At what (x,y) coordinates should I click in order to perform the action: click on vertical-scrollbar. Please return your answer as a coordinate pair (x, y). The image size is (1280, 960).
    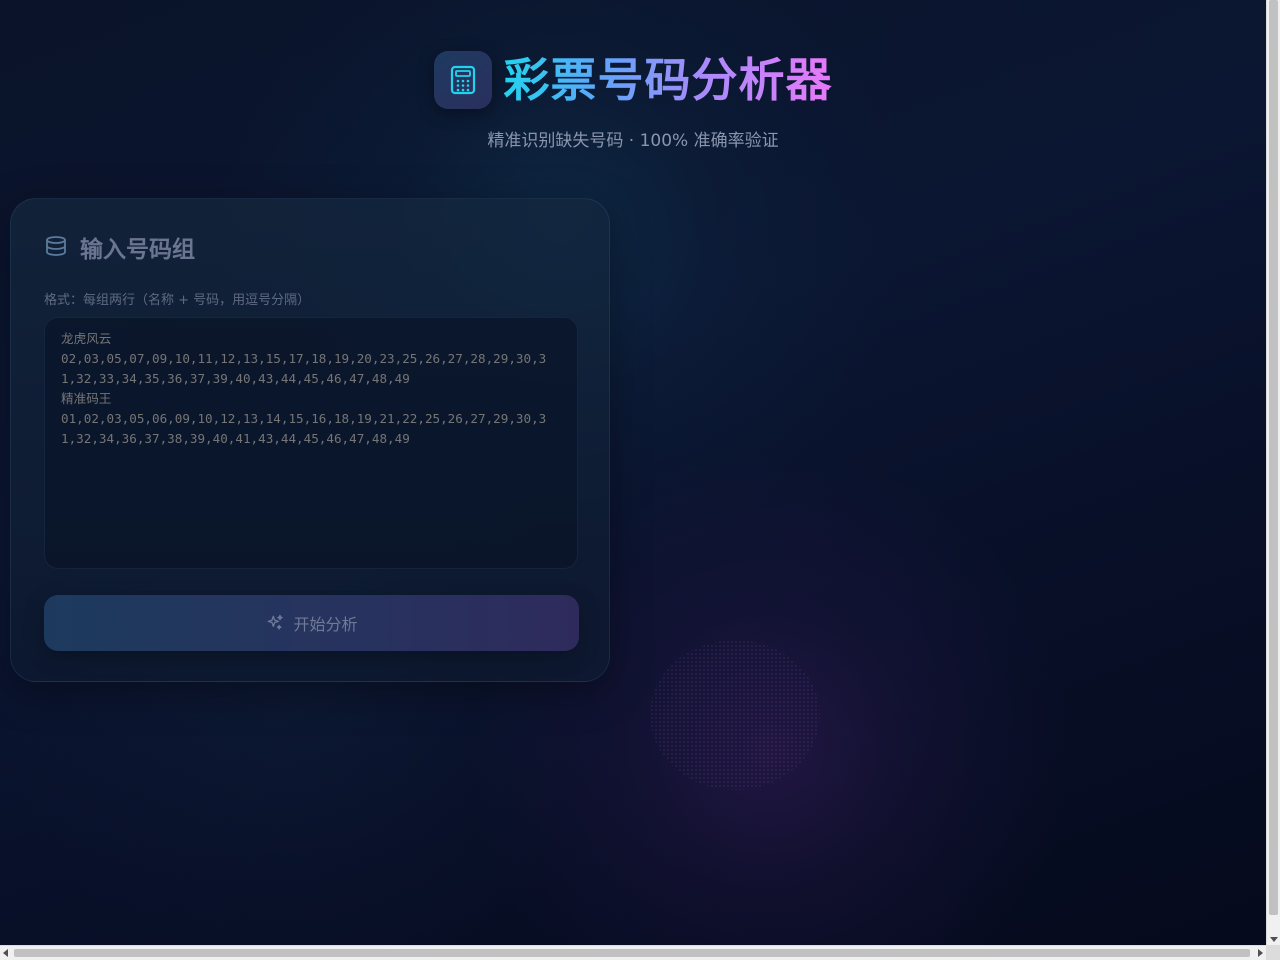
    Looking at the image, I should click on (1273, 472).